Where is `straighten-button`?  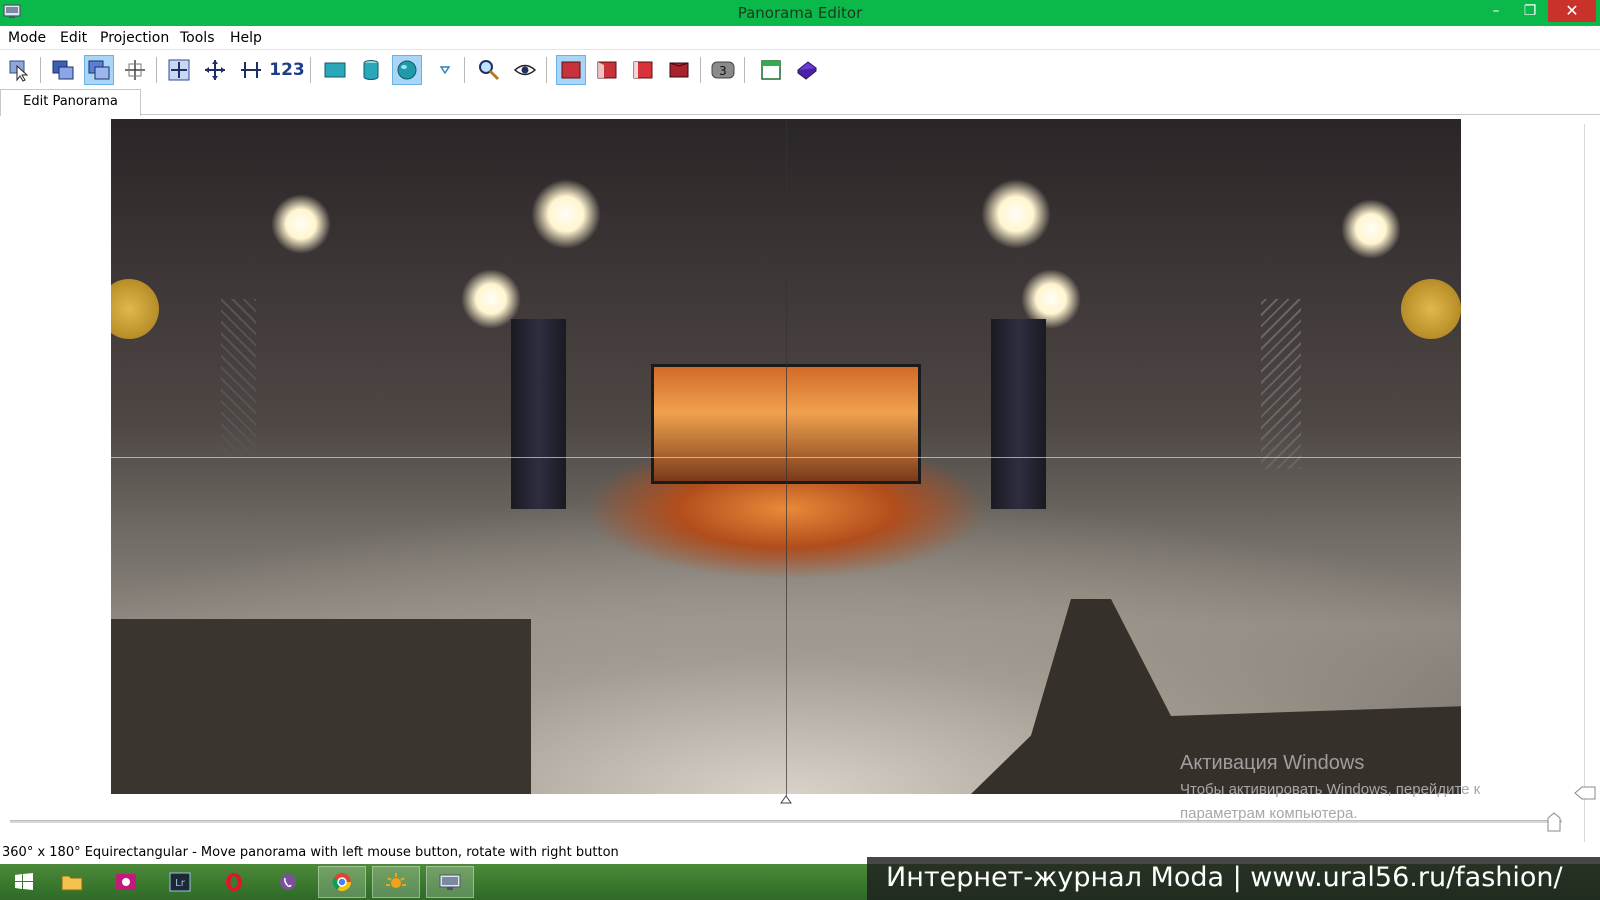
straighten-button is located at coordinates (251, 70).